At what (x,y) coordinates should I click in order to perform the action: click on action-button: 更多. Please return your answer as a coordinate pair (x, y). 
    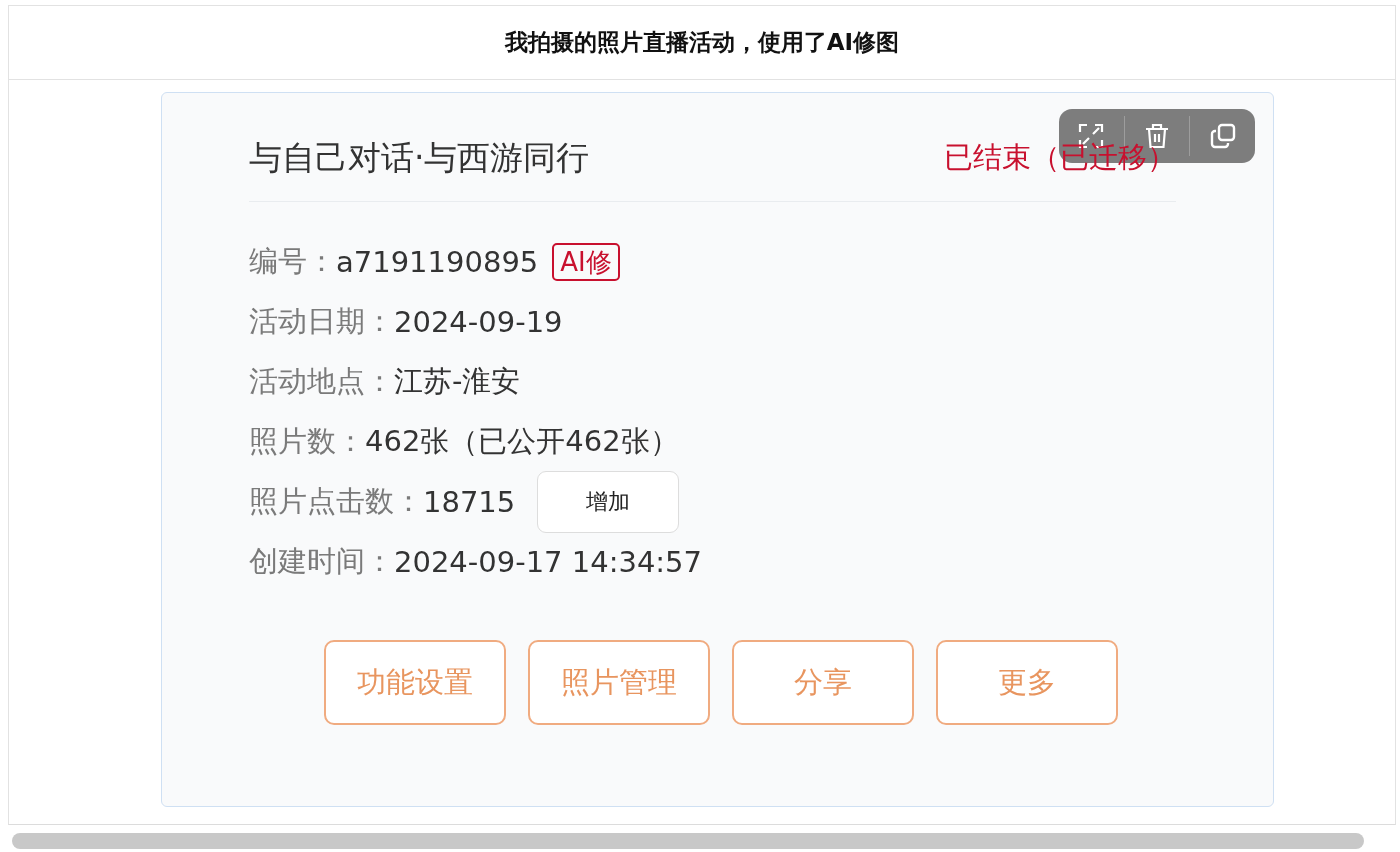
    Looking at the image, I should click on (1027, 682).